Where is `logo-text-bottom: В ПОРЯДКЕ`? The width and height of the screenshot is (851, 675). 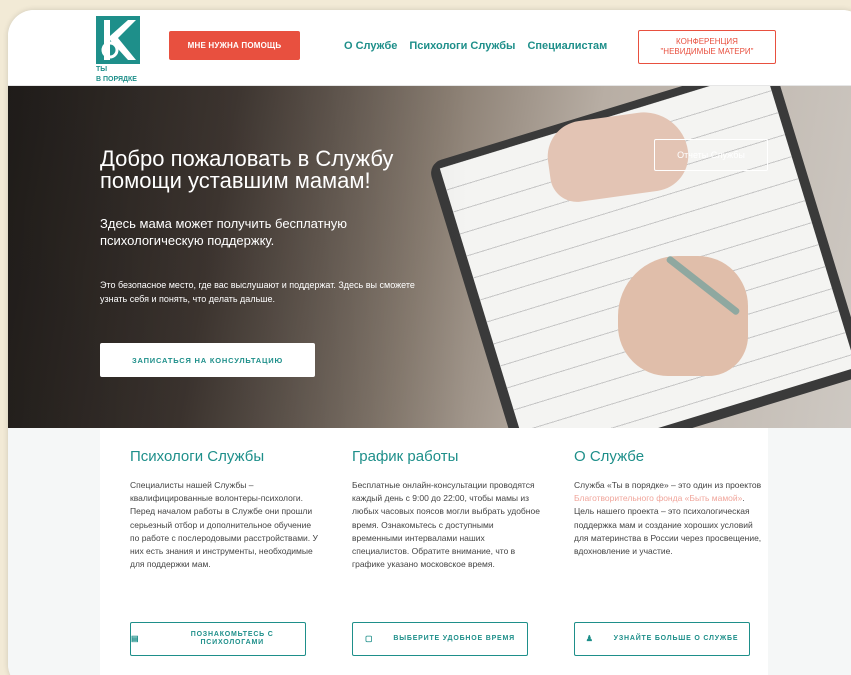
logo-text-bottom: В ПОРЯДКЕ is located at coordinates (116, 79).